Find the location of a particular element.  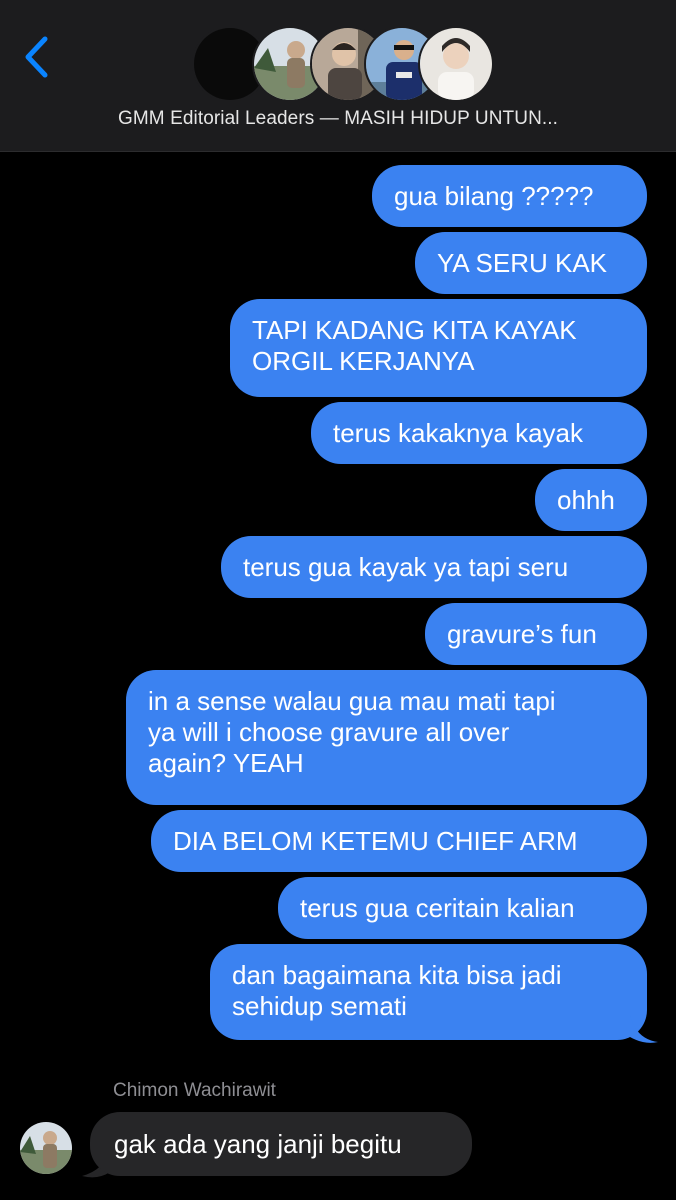

bubble-tail-outgoing is located at coordinates (644, 1029).